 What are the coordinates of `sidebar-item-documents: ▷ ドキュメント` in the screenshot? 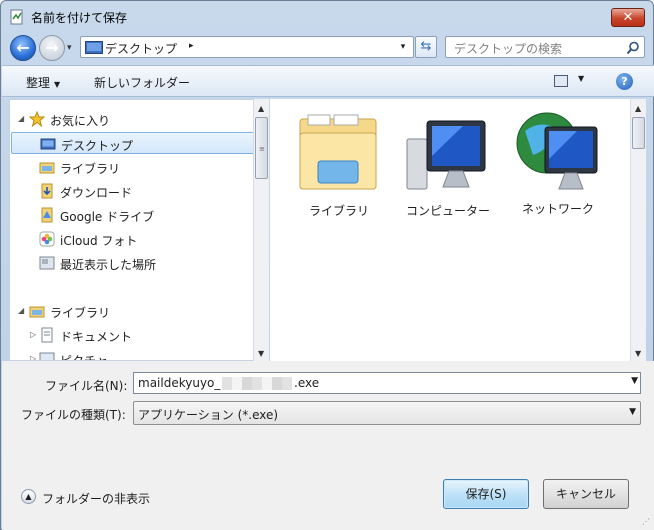 It's located at (134, 335).